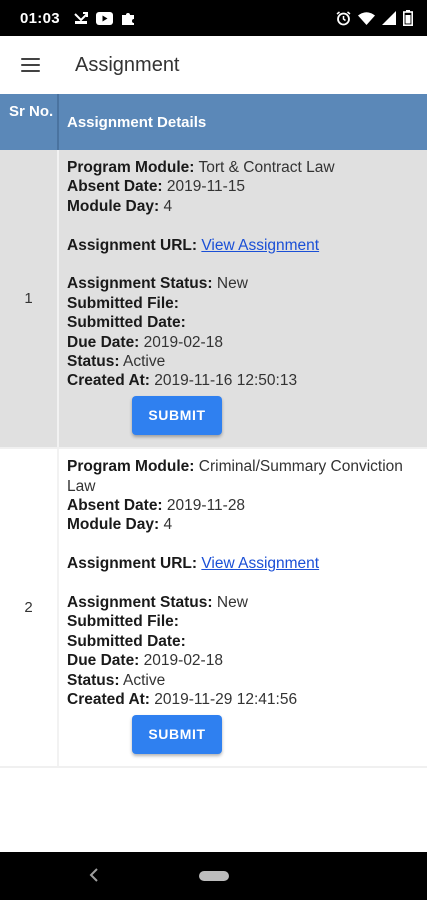 This screenshot has width=427, height=900. Describe the element at coordinates (213, 65) in the screenshot. I see `app-bar: Assignment` at that location.